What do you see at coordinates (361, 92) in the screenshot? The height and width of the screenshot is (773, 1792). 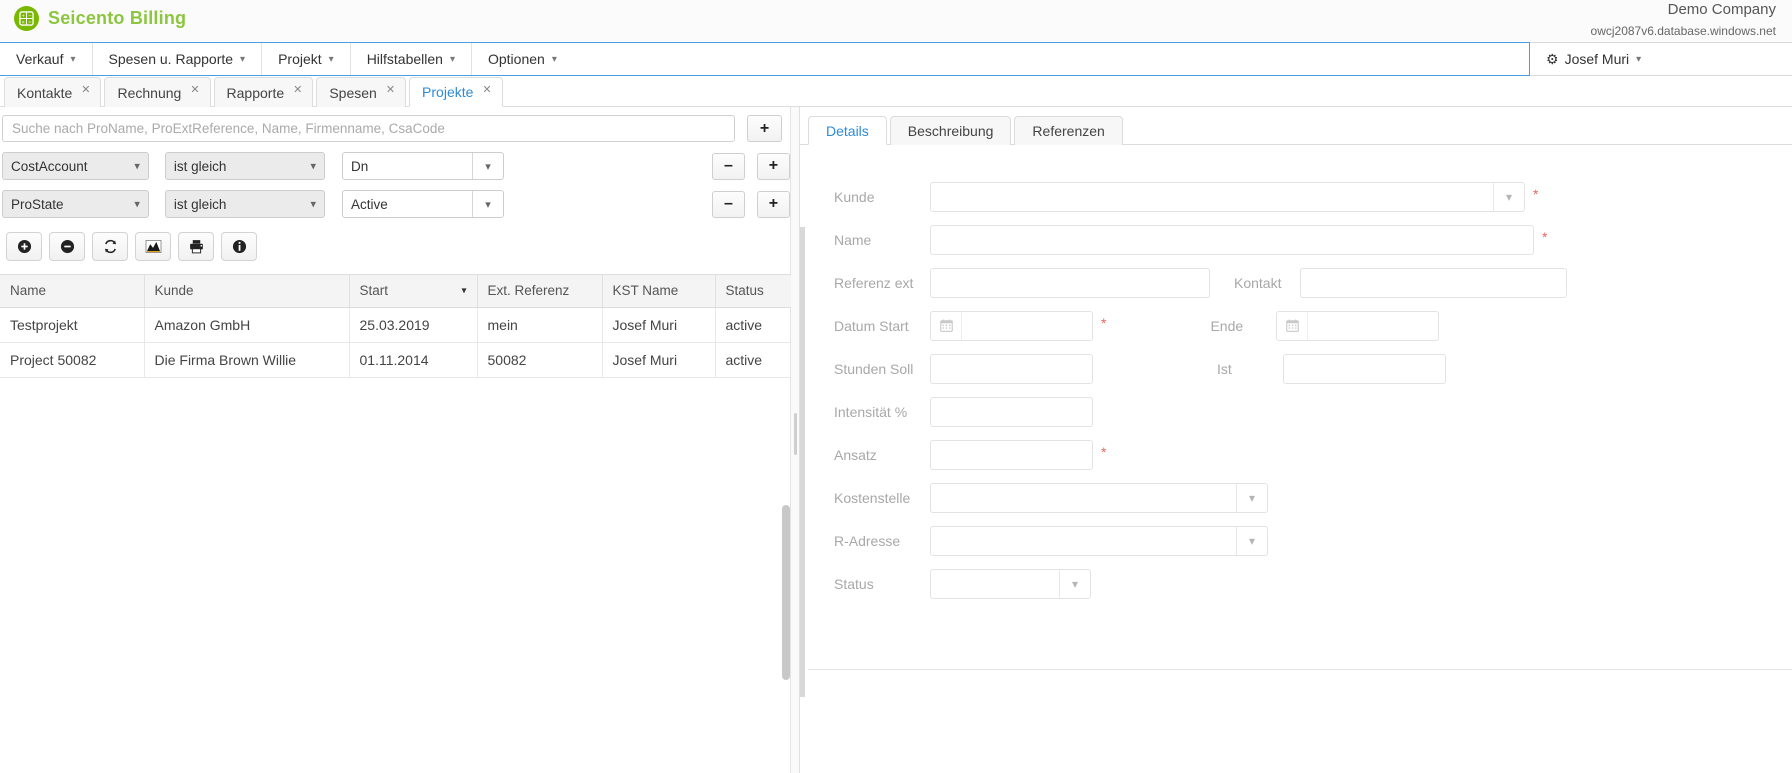 I see `tab-spesen: Spesen ✕` at bounding box center [361, 92].